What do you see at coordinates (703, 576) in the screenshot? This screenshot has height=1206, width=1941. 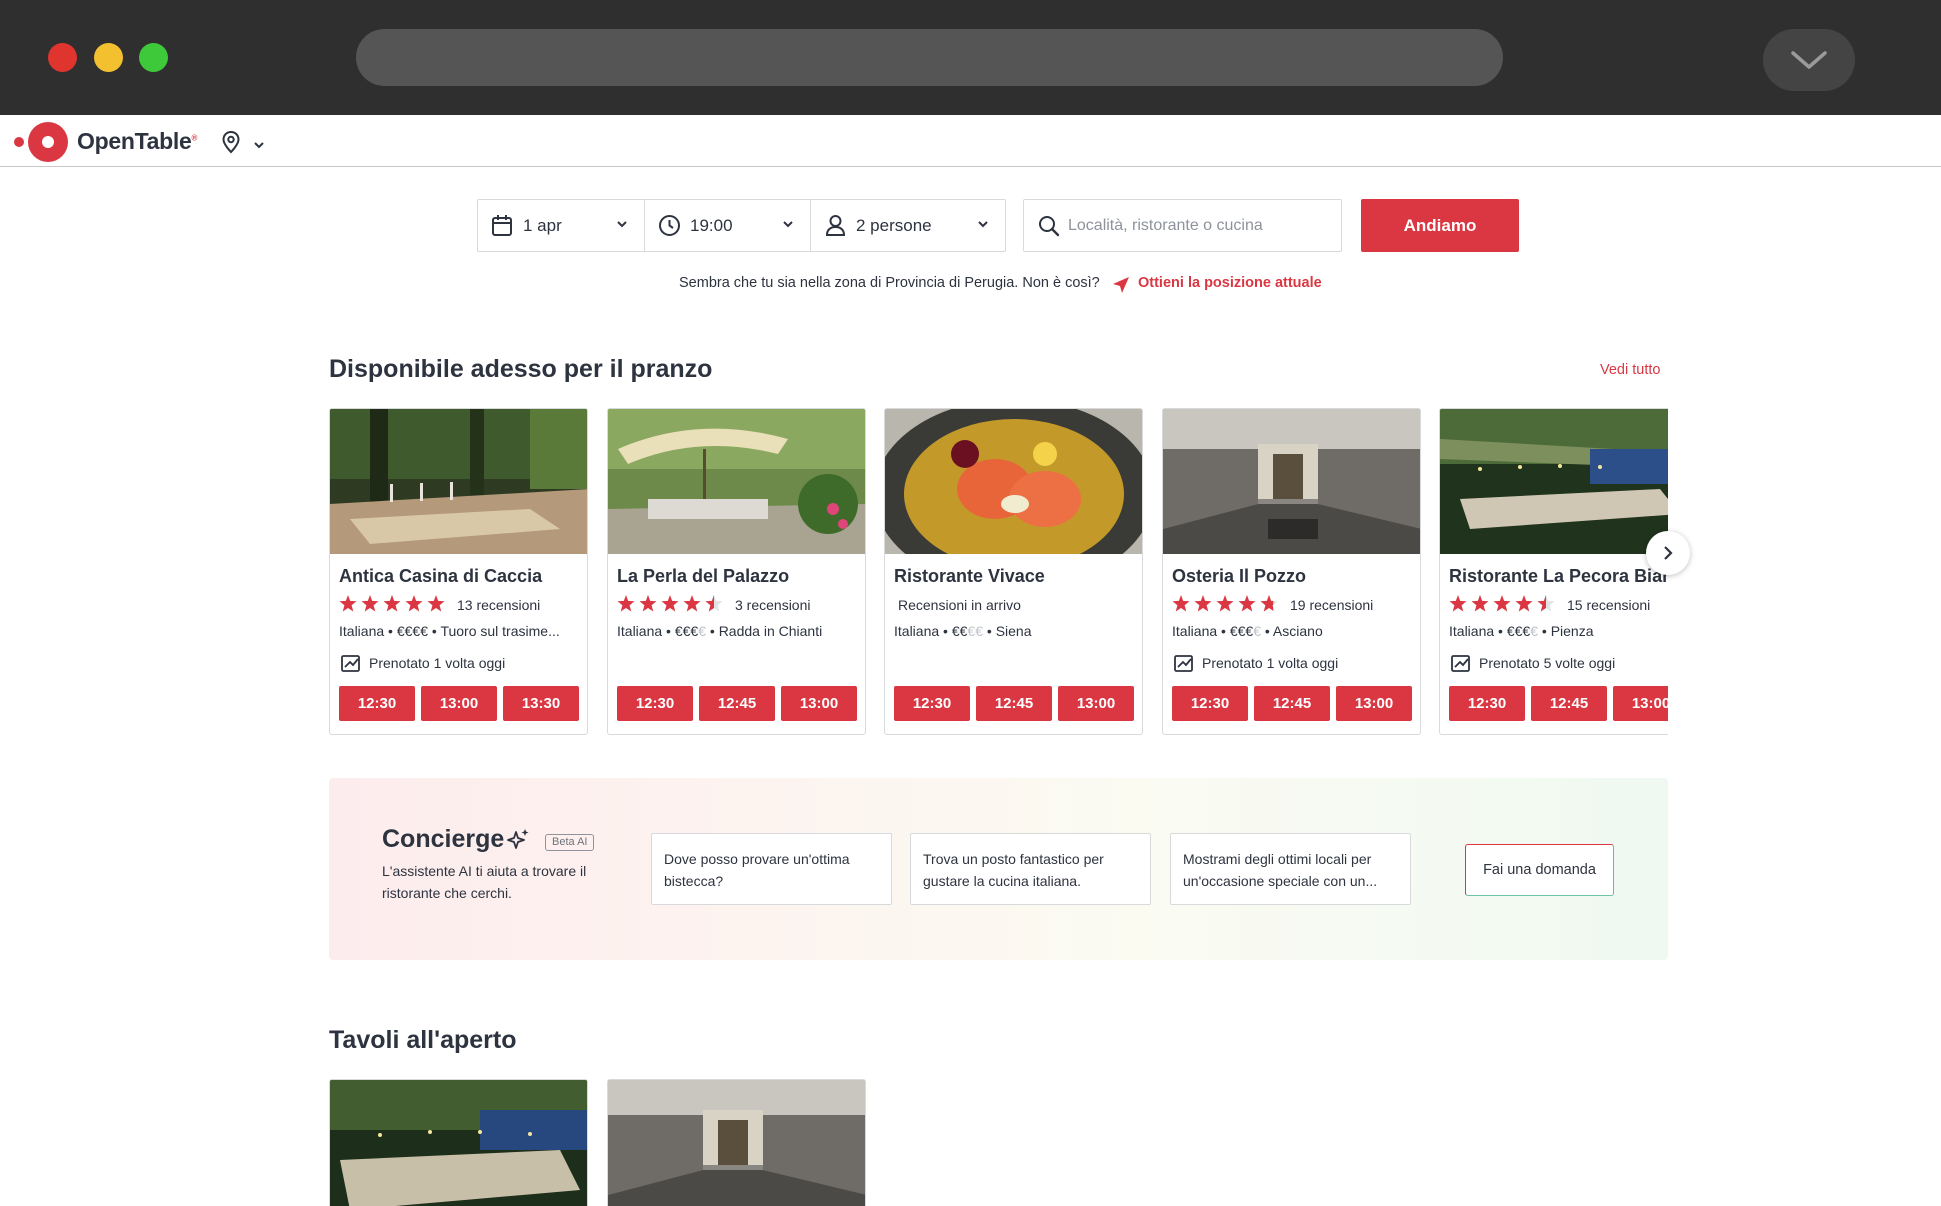 I see `restaurant-name: La Perla del Palazzo` at bounding box center [703, 576].